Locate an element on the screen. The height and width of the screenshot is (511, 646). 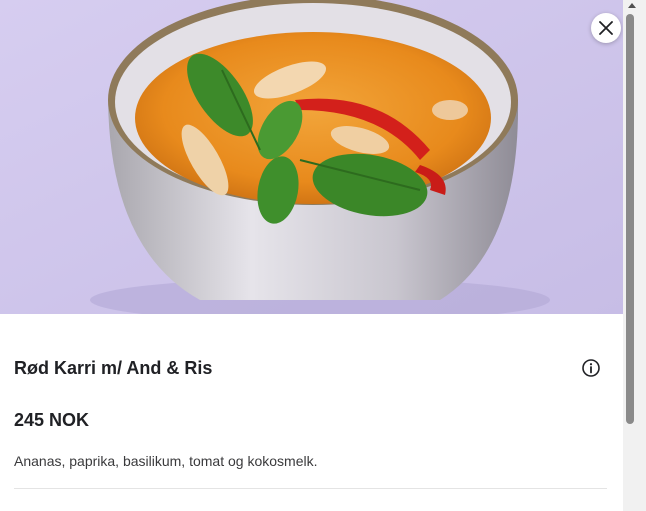
info-button is located at coordinates (591, 368).